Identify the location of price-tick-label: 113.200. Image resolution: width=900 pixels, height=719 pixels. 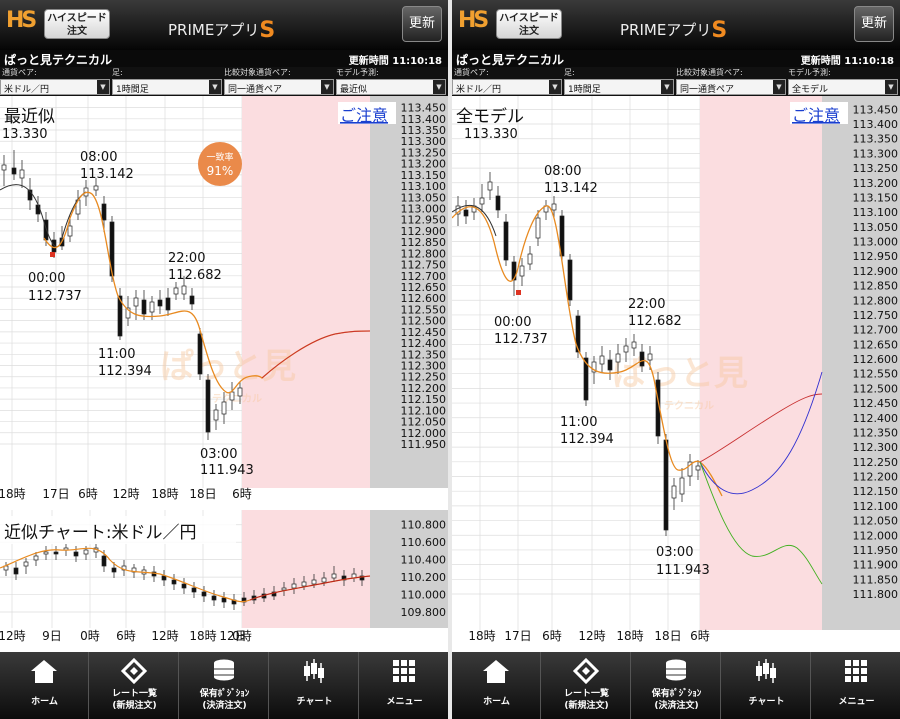
(876, 183).